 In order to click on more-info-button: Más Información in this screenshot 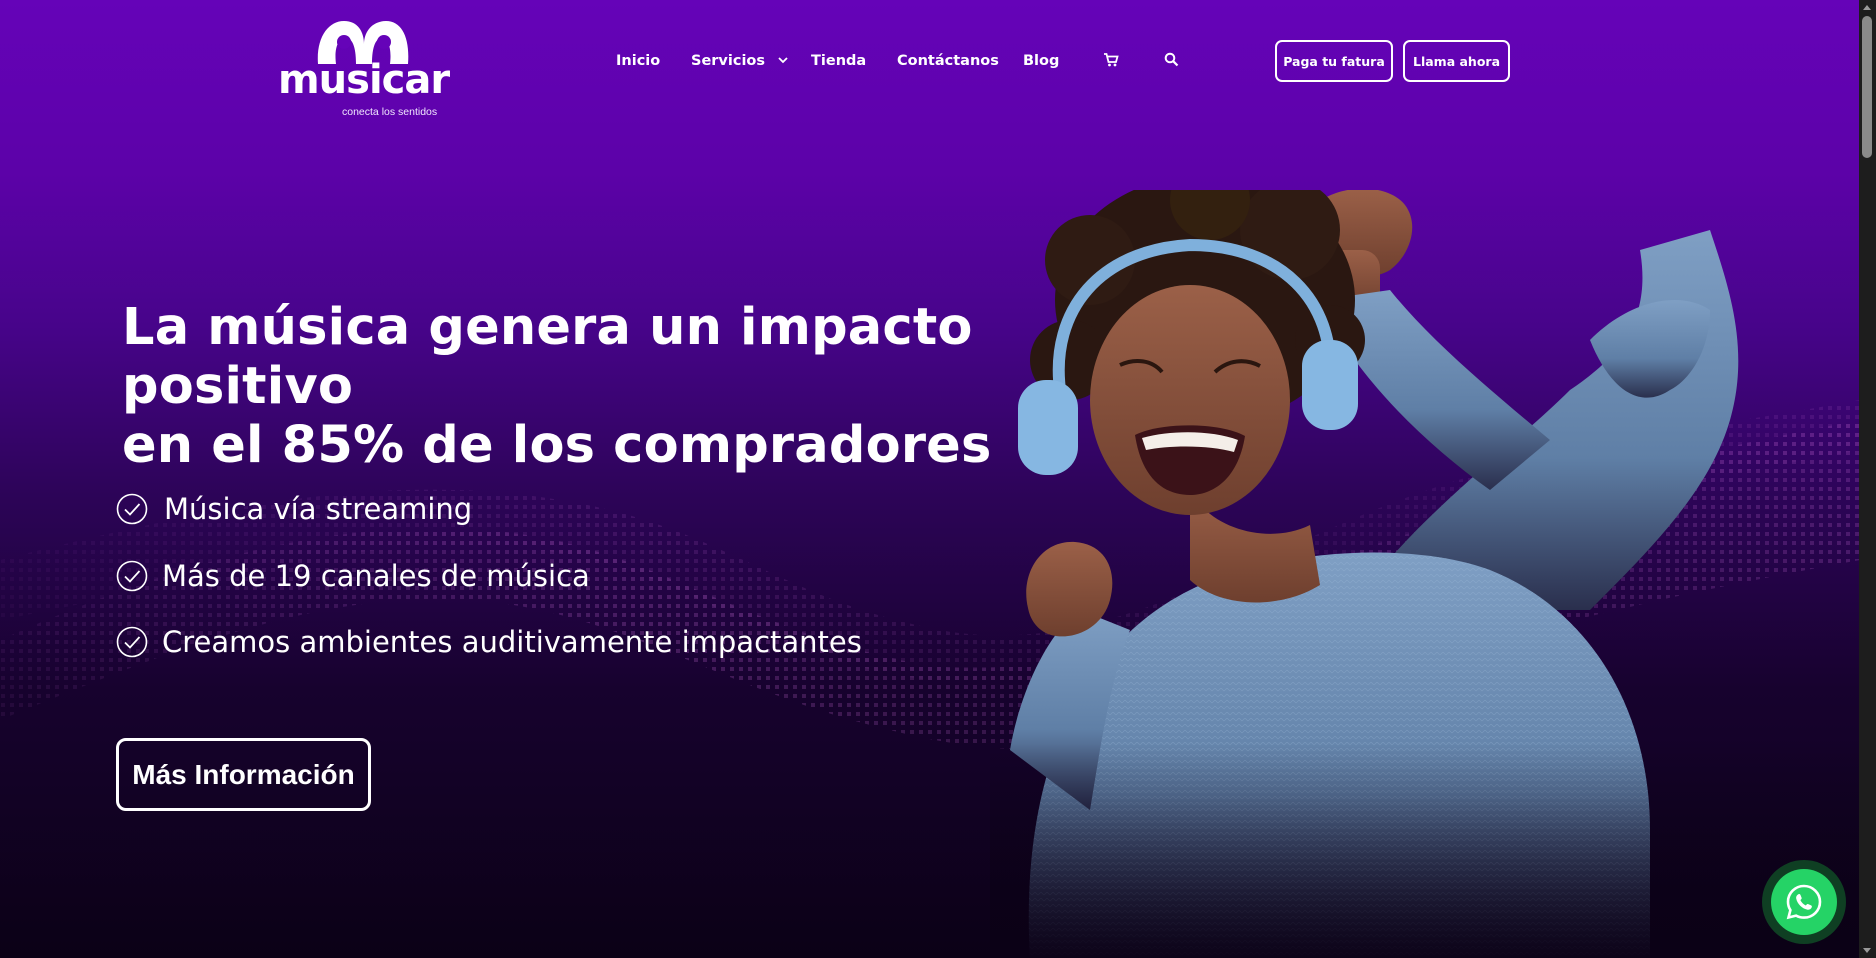, I will do `click(243, 774)`.